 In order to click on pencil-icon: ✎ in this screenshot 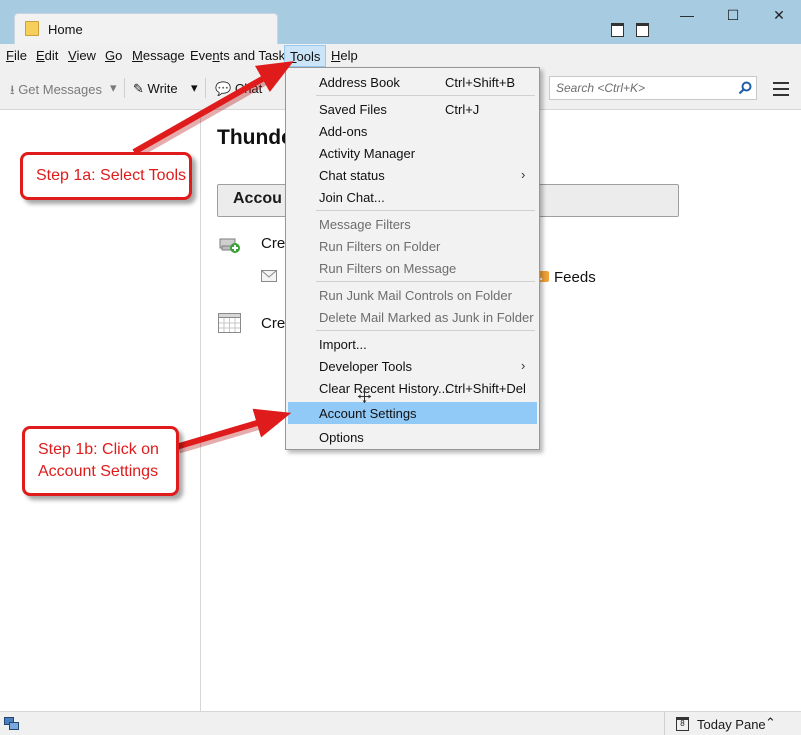, I will do `click(138, 88)`.